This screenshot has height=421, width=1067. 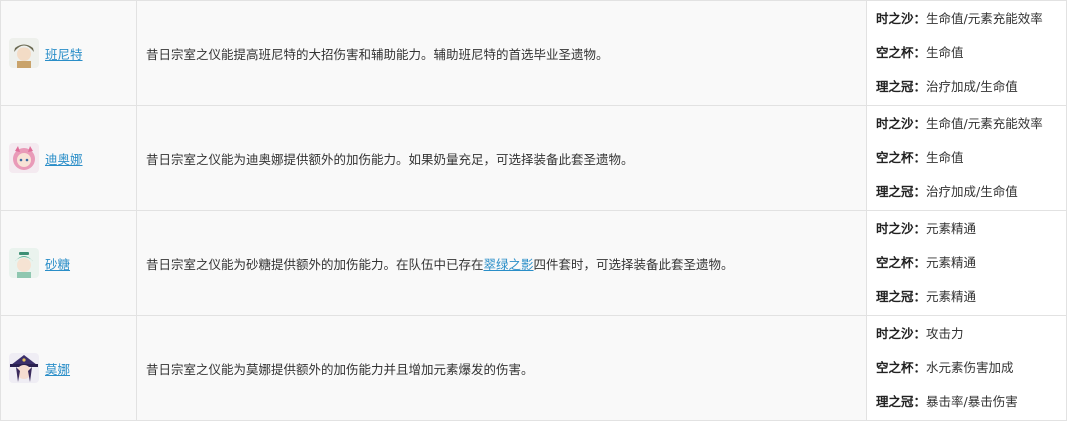 I want to click on stats-cell: 时之沙：攻击力 空之杯：水元素伤害加成 理之冠：暴击率/暴击伤害, so click(x=966, y=368).